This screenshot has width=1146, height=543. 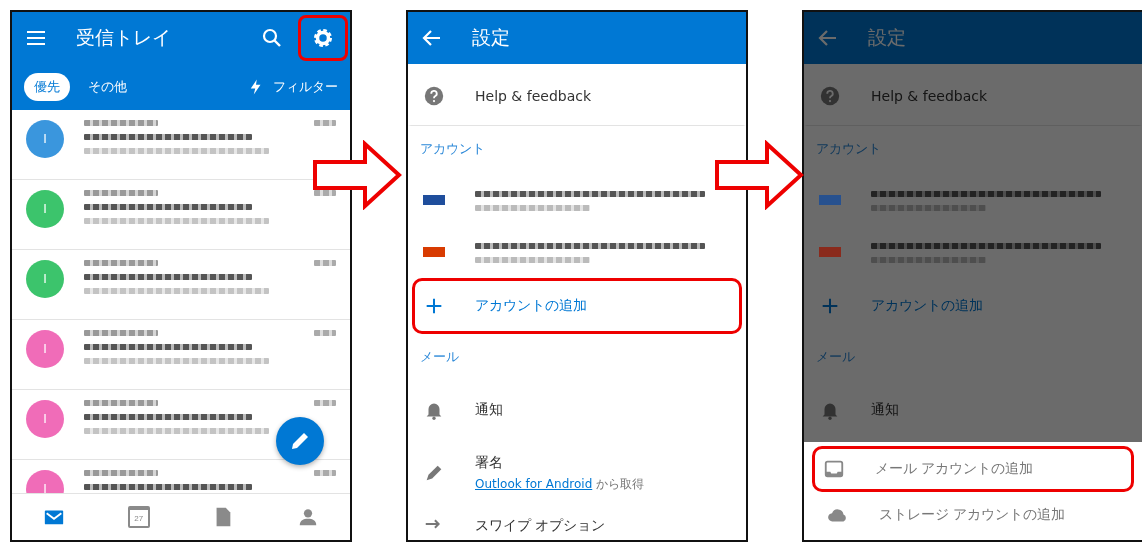 I want to click on signature-label: 署名, so click(x=489, y=462).